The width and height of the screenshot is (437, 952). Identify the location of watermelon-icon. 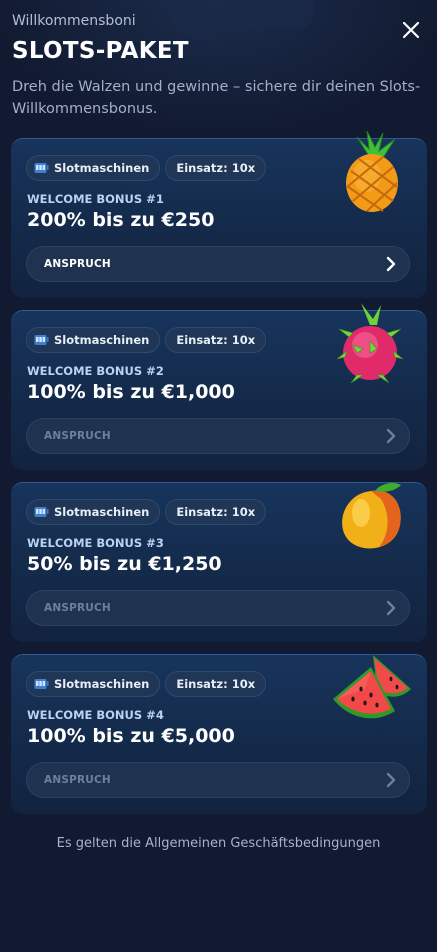
(372, 687).